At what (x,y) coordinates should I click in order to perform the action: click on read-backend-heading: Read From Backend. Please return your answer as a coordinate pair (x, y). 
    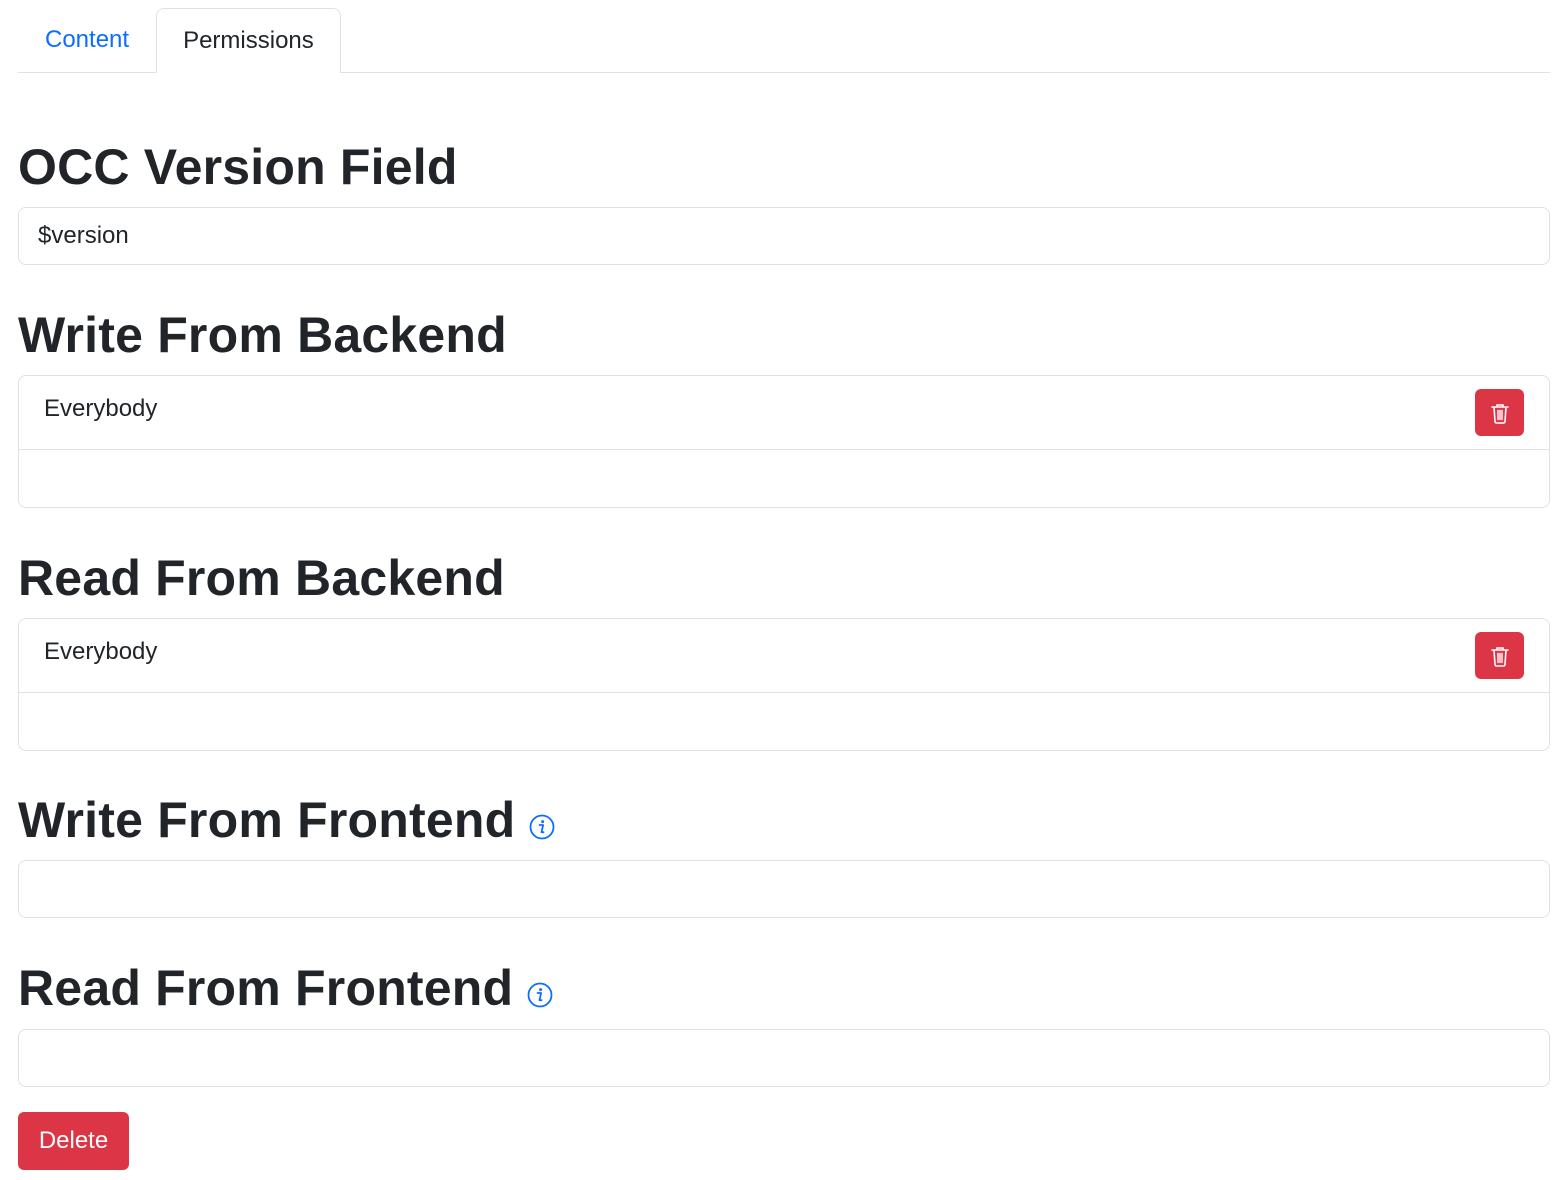
    Looking at the image, I should click on (261, 578).